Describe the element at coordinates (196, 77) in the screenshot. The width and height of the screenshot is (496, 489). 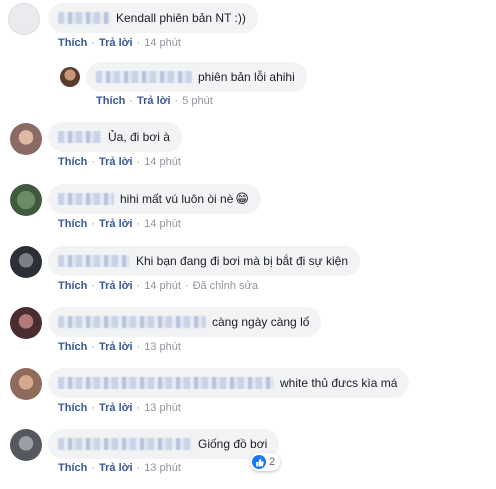
I see `comment-bubble: phiên bản lỗi ahihi` at that location.